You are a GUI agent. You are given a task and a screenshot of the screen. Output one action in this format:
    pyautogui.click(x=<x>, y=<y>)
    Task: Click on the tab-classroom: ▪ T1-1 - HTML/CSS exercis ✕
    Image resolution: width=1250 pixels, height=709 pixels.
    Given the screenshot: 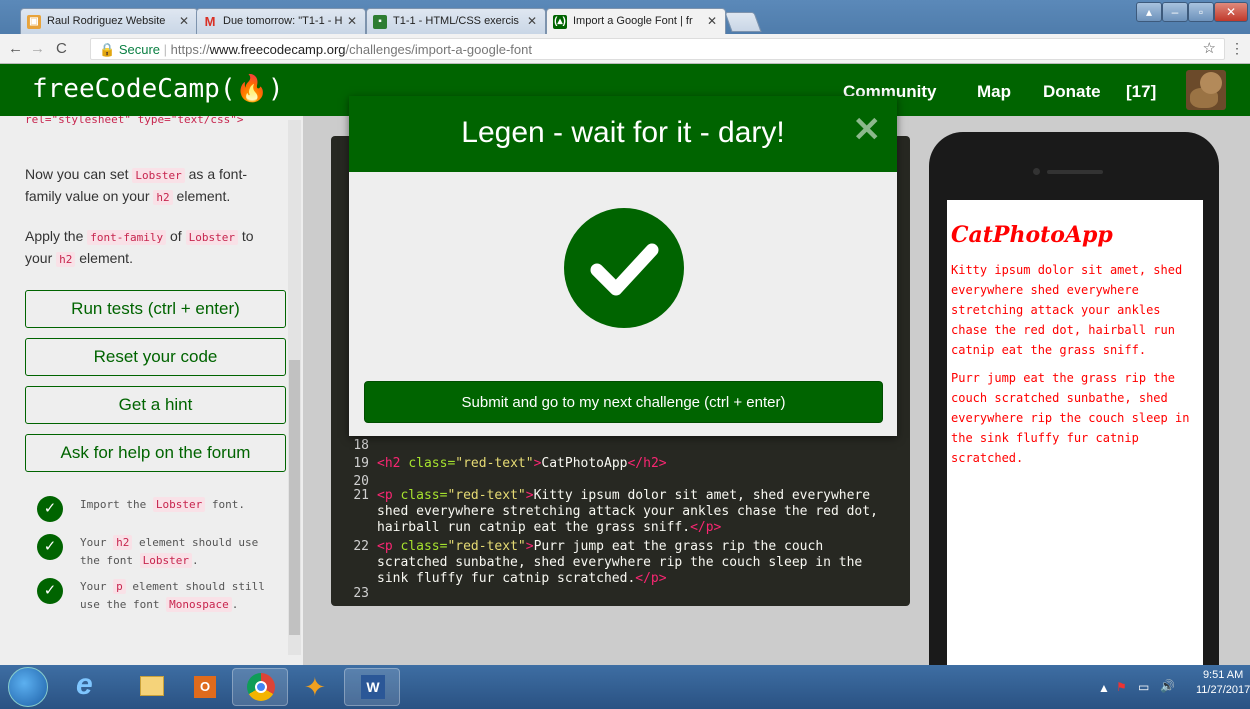 What is the action you would take?
    pyautogui.click(x=456, y=21)
    